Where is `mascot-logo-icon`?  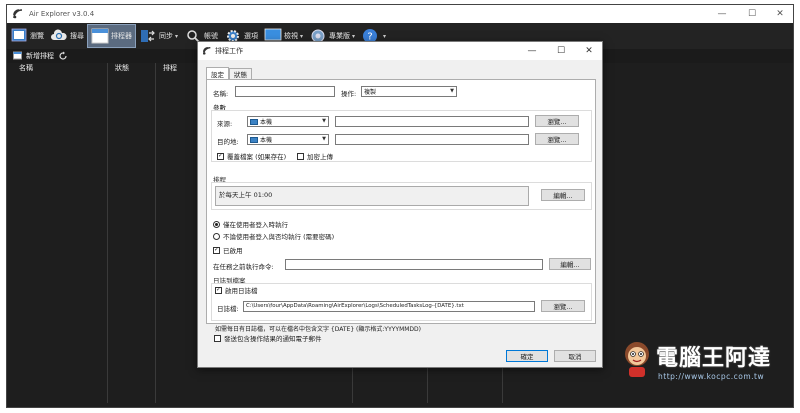
mascot-logo-icon is located at coordinates (637, 359).